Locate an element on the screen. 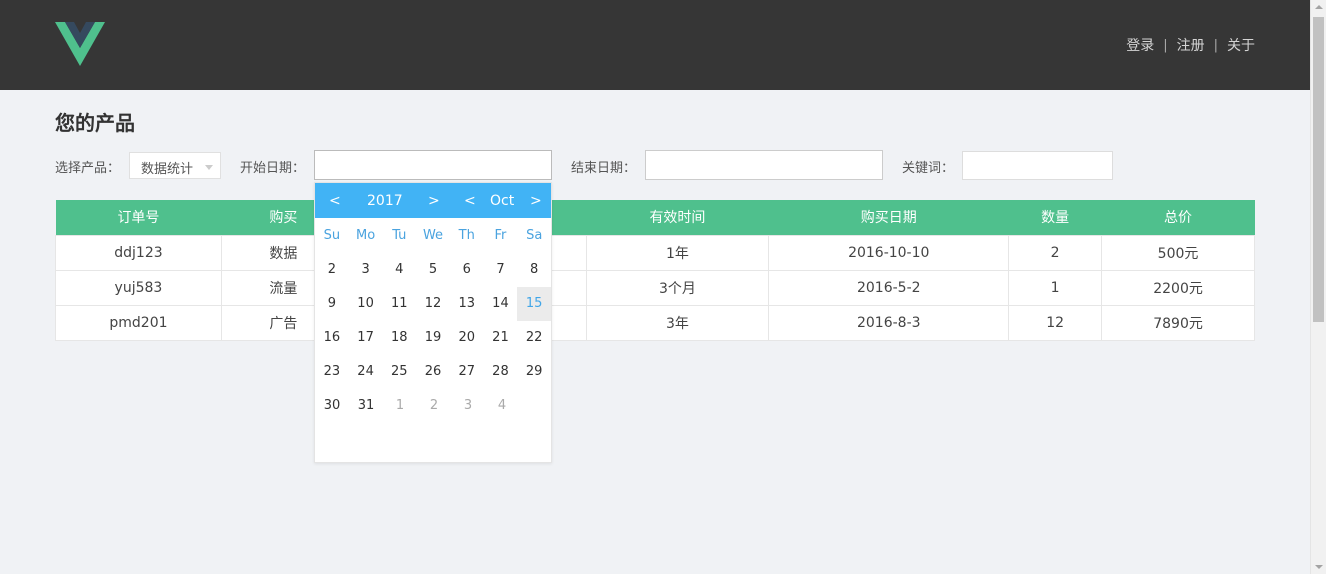 The height and width of the screenshot is (574, 1326). calendar-week: 30 31 1 2 3 4 is located at coordinates (433, 406).